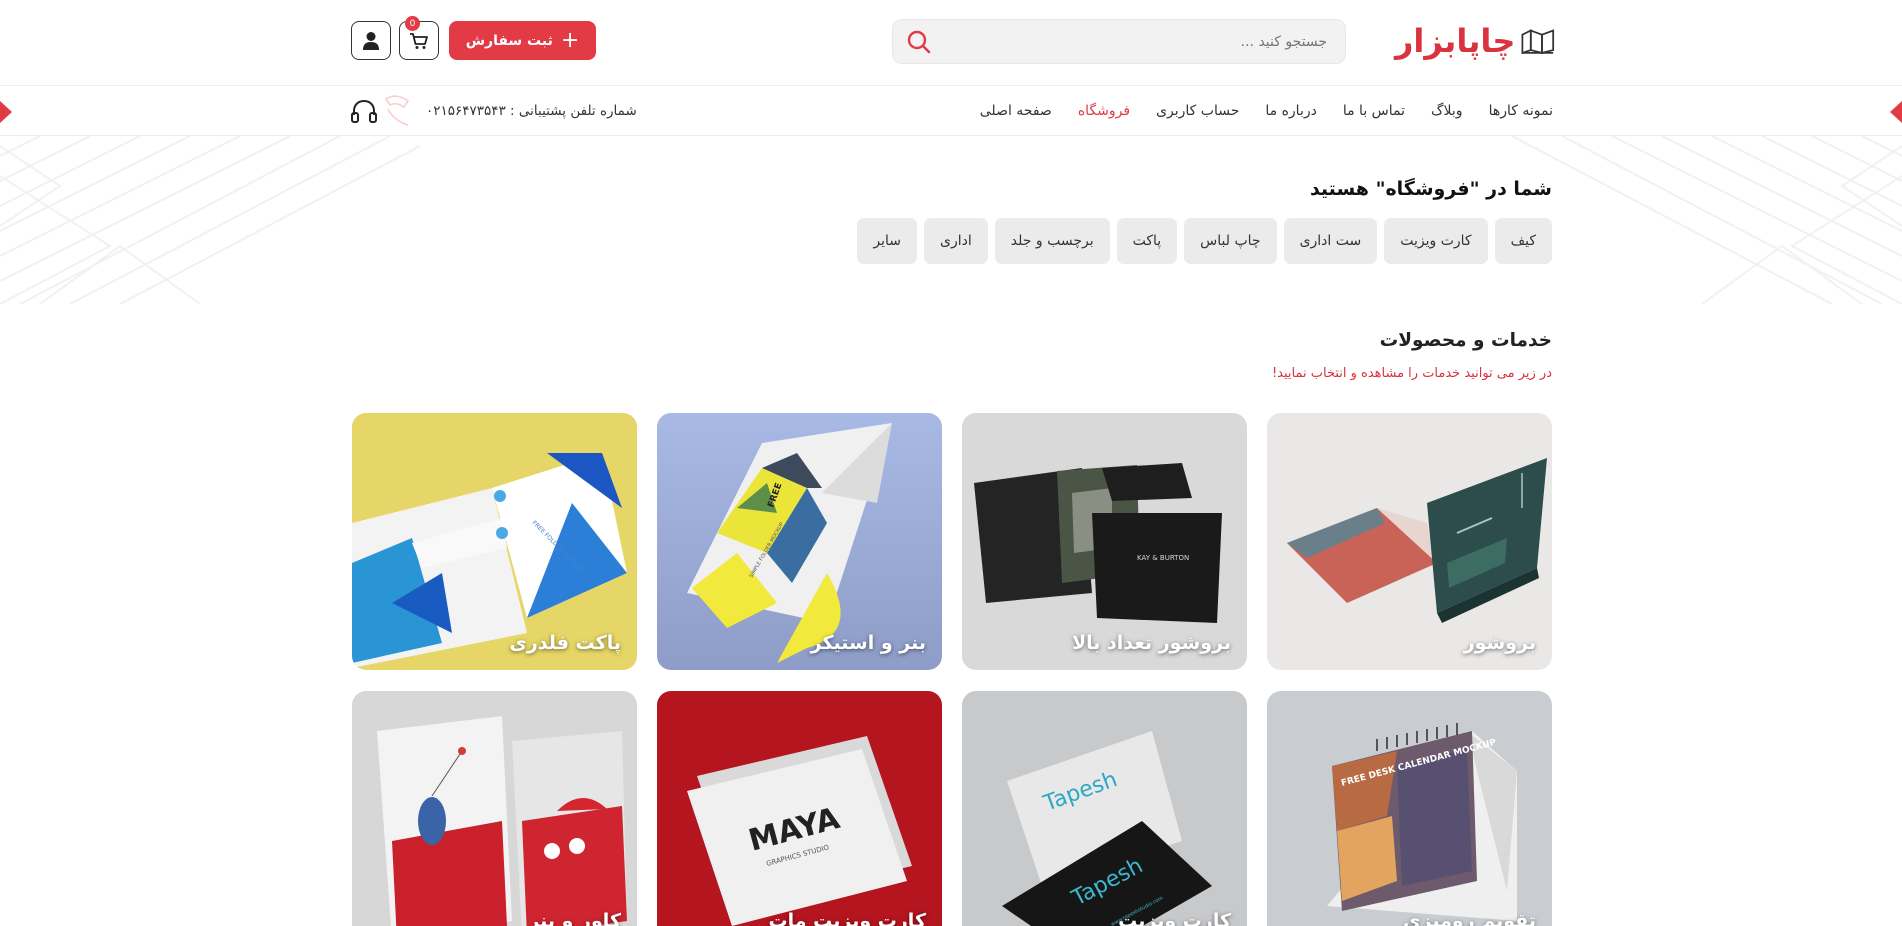 The width and height of the screenshot is (1902, 926). I want to click on category-chip: پاکت, so click(1147, 241).